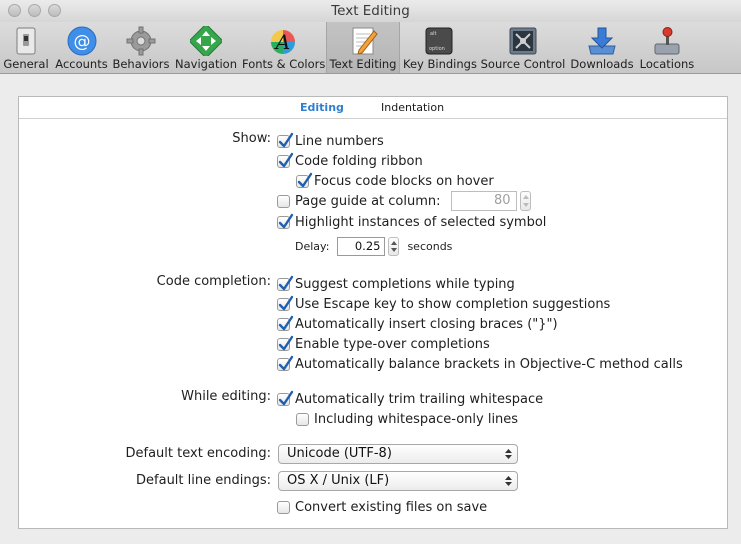 The height and width of the screenshot is (544, 741). Describe the element at coordinates (437, 49) in the screenshot. I see `svg-text: option` at that location.